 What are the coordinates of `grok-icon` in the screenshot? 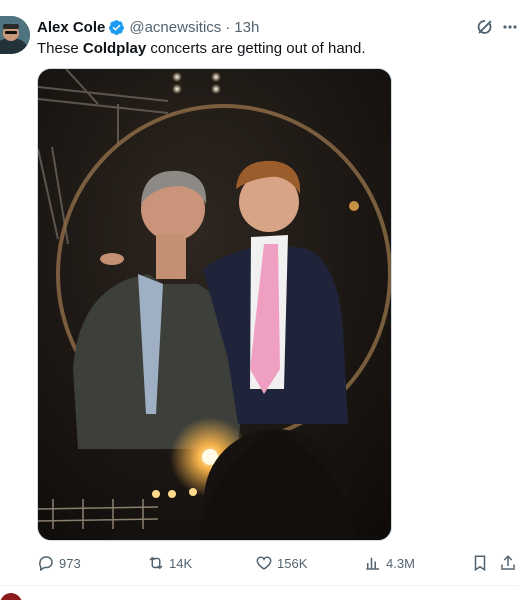 It's located at (485, 27).